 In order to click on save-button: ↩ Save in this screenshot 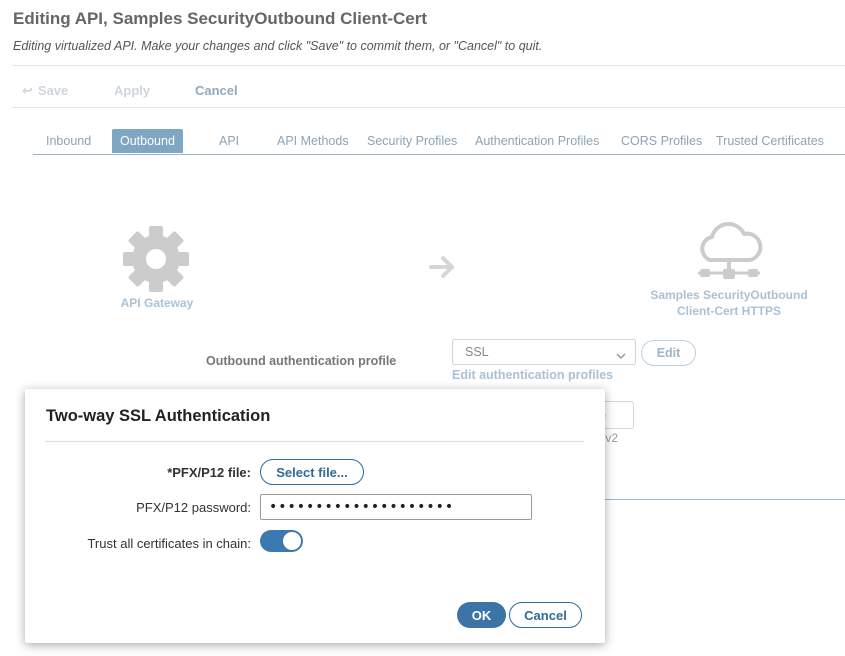, I will do `click(45, 91)`.